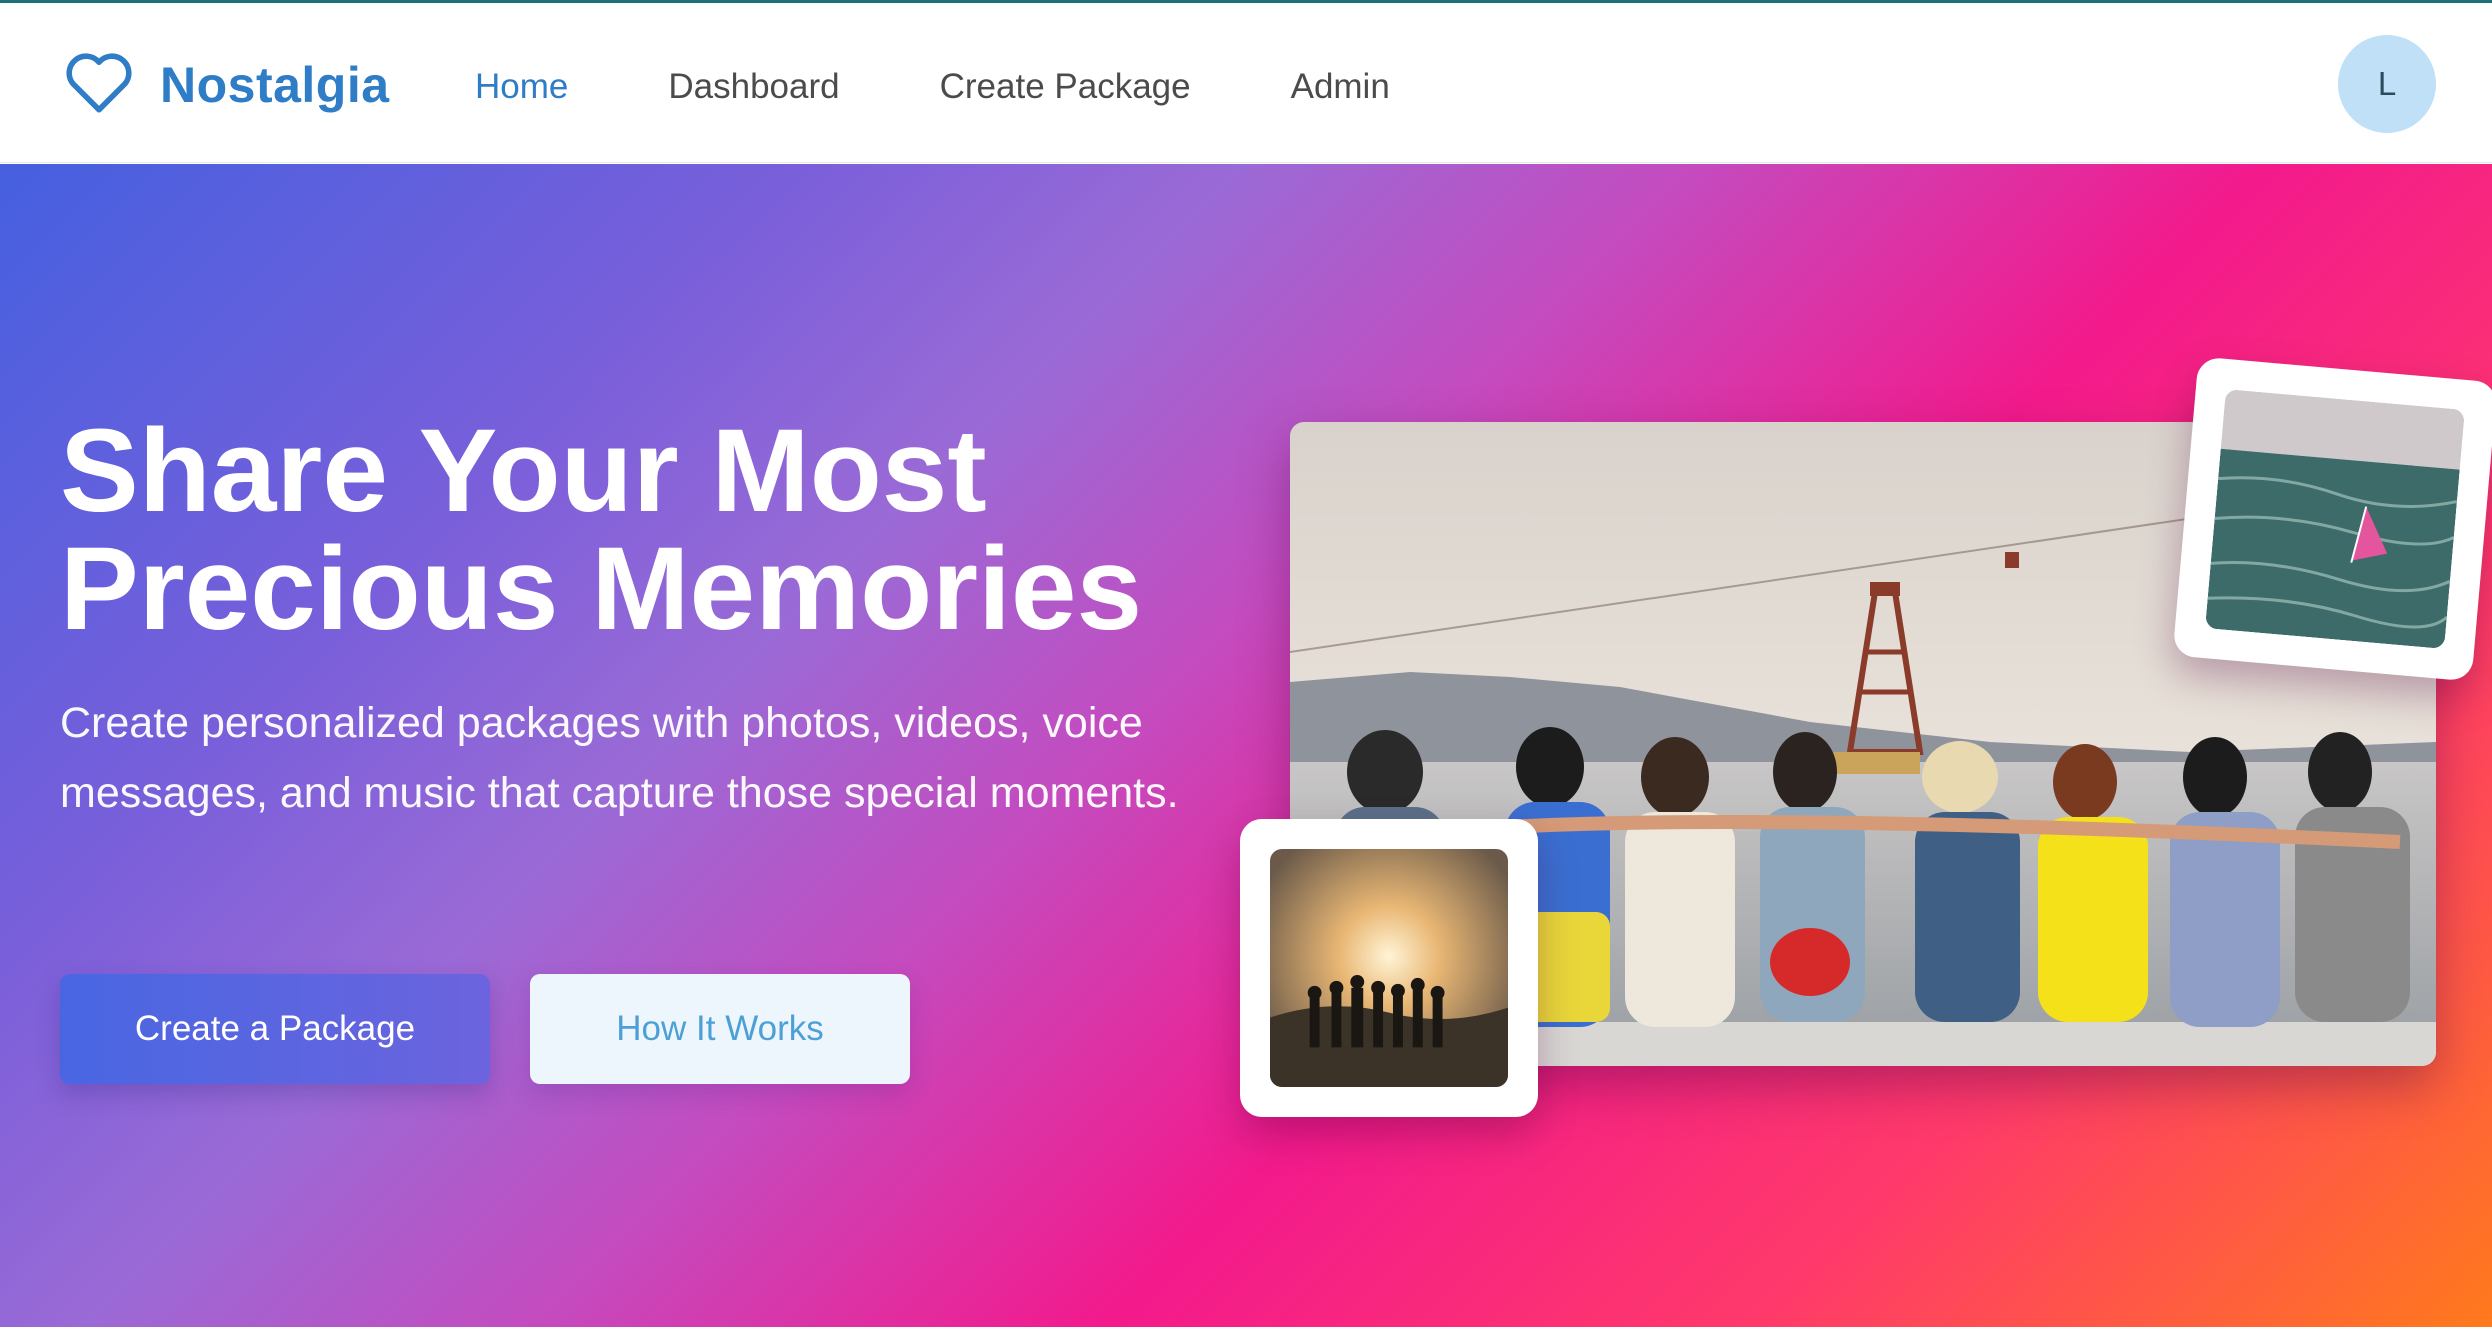  Describe the element at coordinates (2332, 519) in the screenshot. I see `windsurfing-photo` at that location.